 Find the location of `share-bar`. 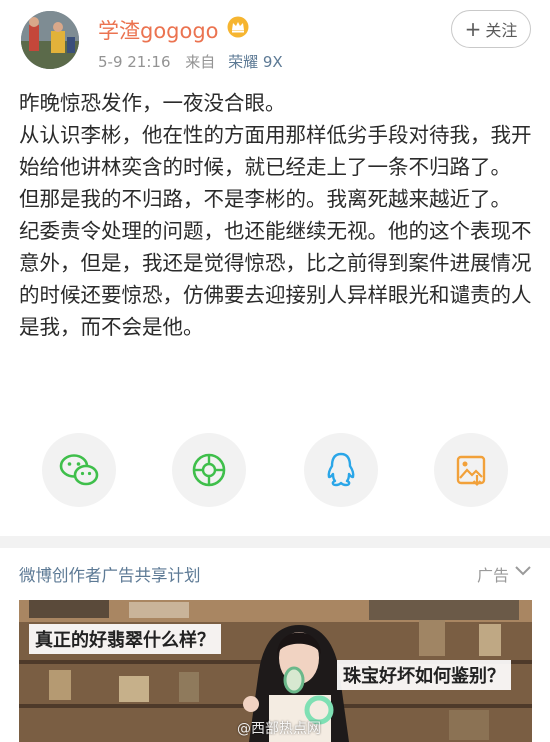

share-bar is located at coordinates (275, 471).